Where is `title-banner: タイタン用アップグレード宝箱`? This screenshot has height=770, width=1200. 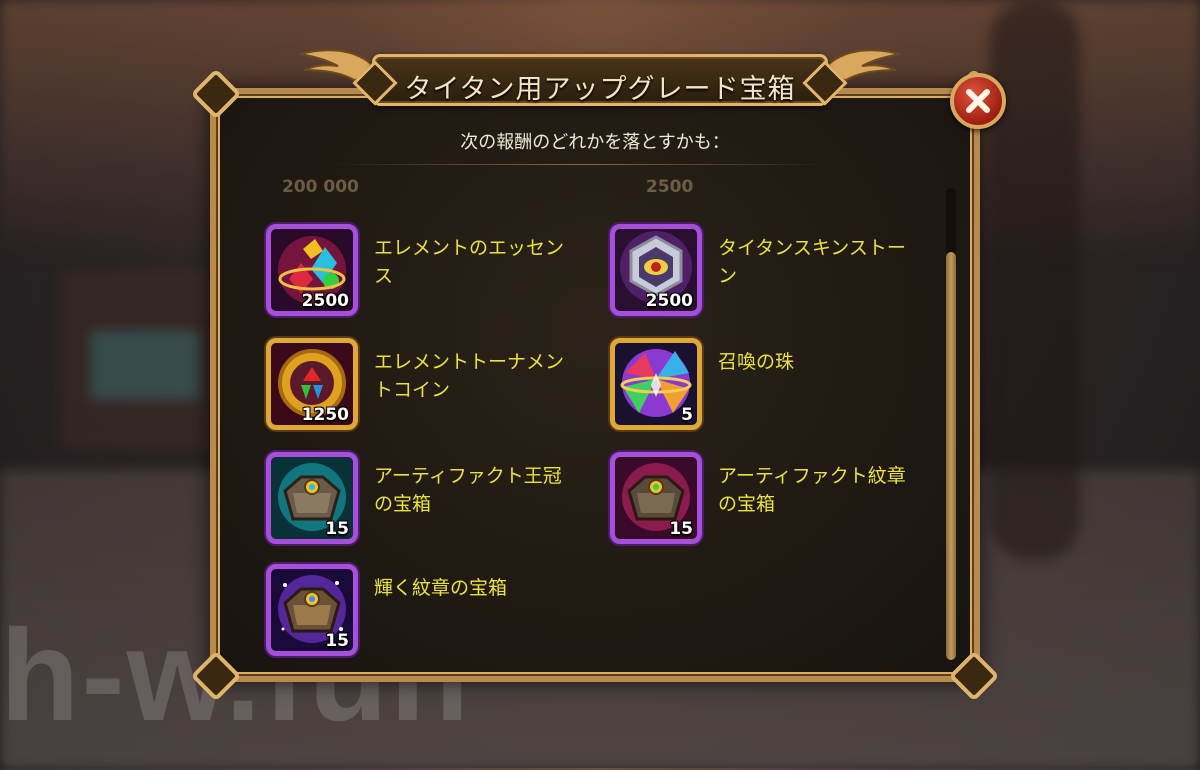
title-banner: タイタン用アップグレード宝箱 is located at coordinates (600, 76).